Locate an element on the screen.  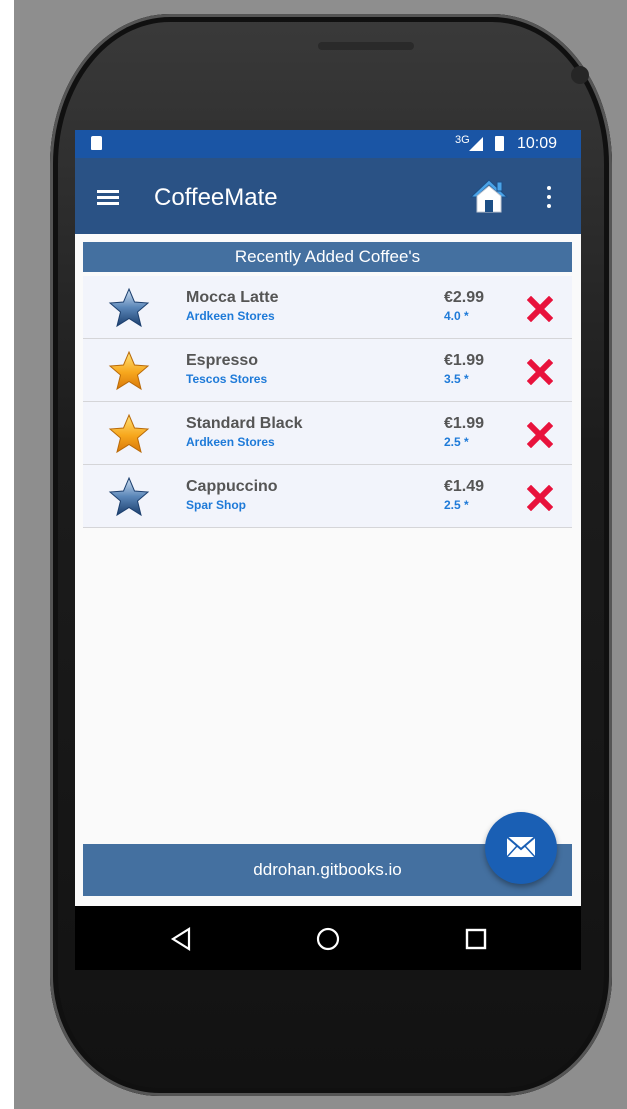
hamburger-menu-icon is located at coordinates (108, 198).